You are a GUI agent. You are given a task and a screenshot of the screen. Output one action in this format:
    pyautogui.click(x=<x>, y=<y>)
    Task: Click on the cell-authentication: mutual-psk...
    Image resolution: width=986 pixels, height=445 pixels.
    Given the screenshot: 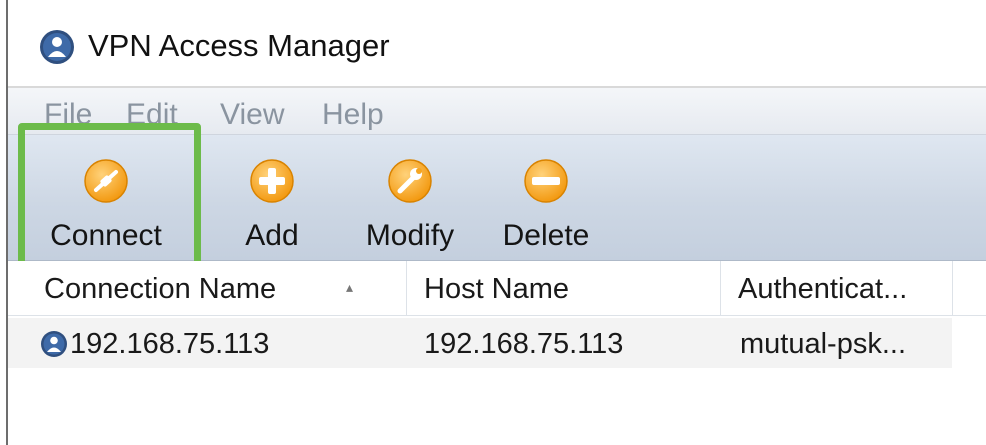 What is the action you would take?
    pyautogui.click(x=823, y=344)
    